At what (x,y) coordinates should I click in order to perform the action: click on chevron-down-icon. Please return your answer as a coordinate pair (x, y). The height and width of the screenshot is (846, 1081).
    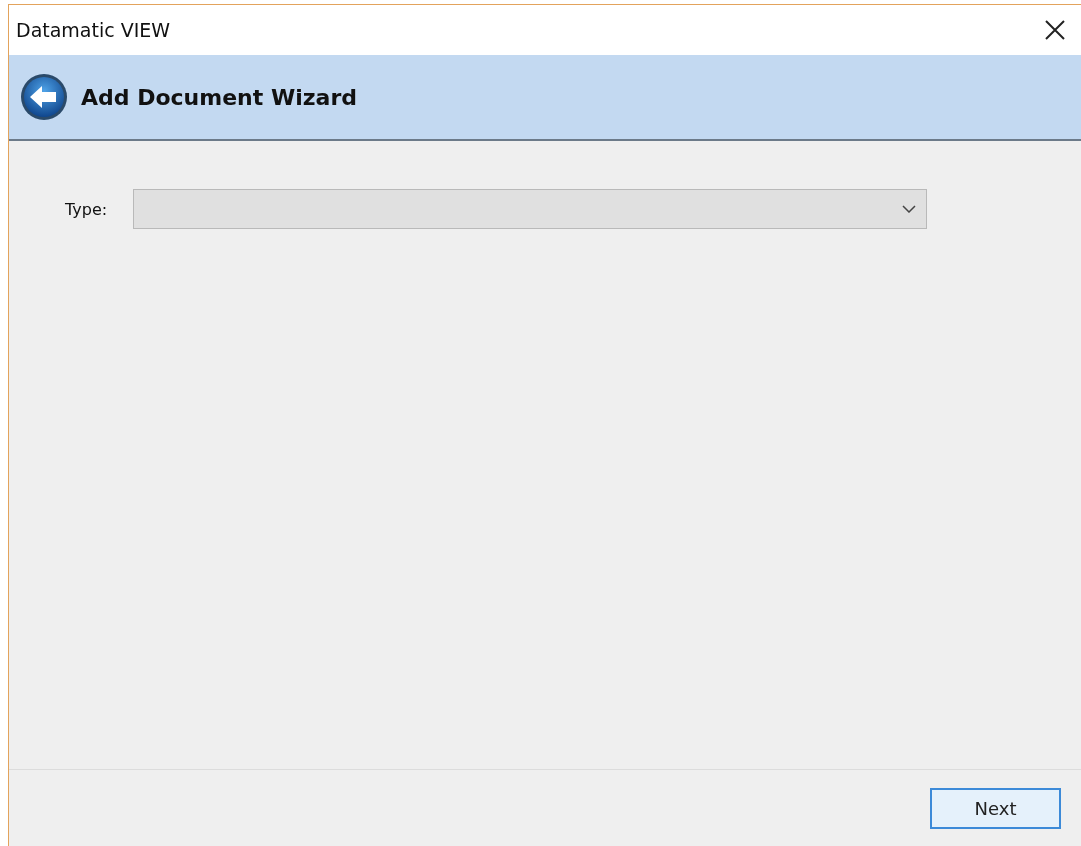
    Looking at the image, I should click on (909, 209).